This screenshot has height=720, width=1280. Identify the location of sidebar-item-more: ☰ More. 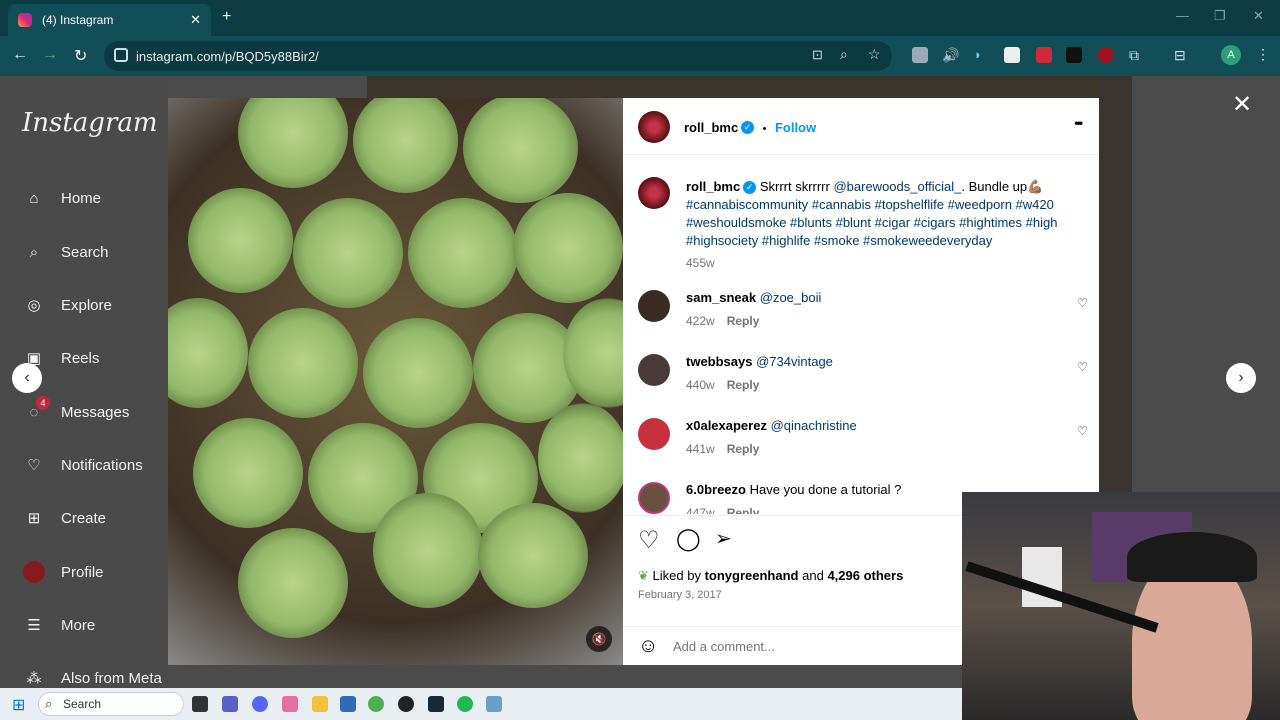
(58, 625).